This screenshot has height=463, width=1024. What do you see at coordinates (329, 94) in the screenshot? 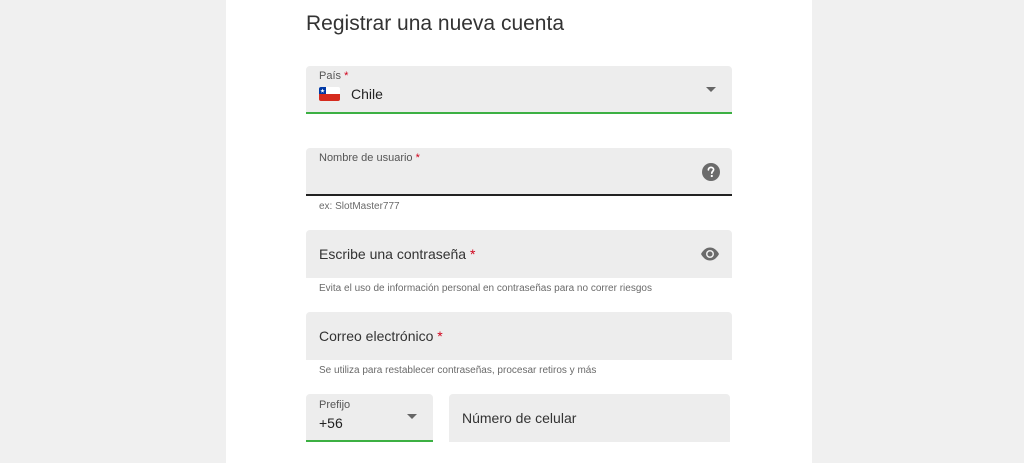
I see `chile-flag-icon` at bounding box center [329, 94].